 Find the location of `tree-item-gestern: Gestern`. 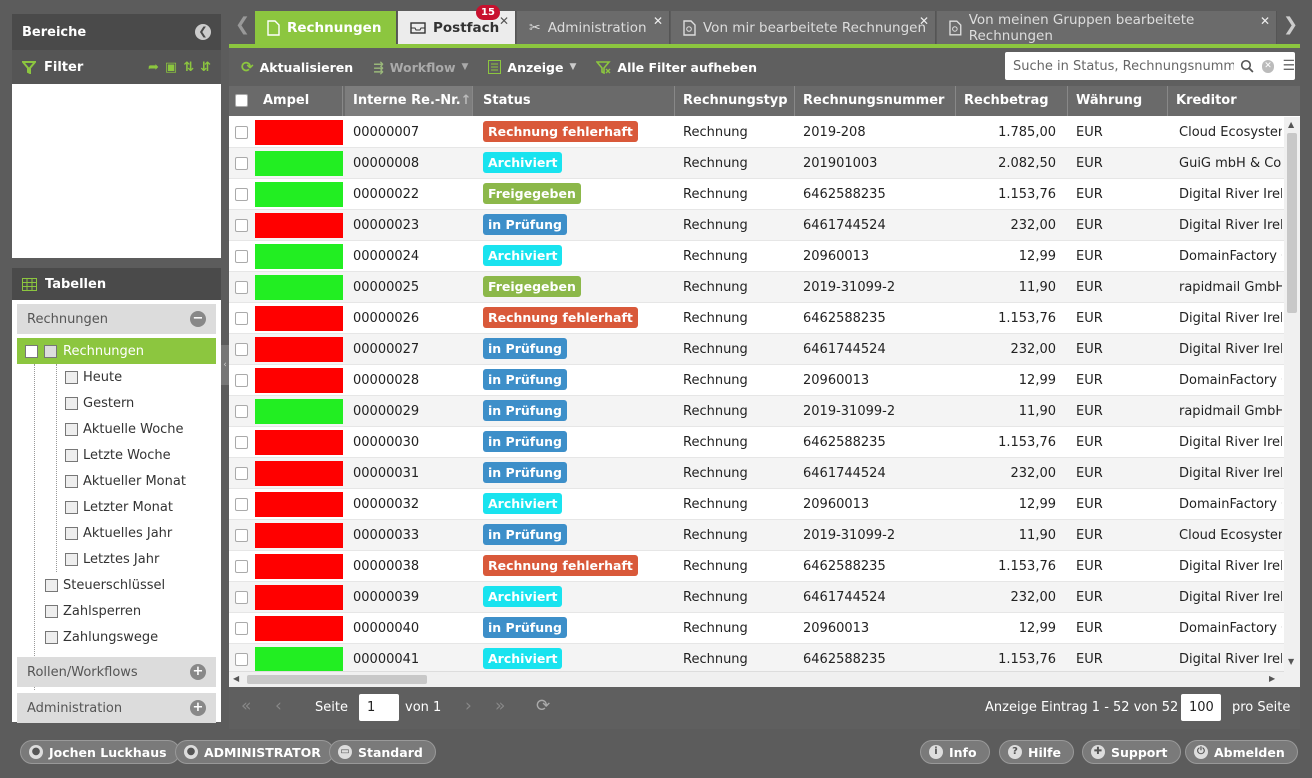

tree-item-gestern: Gestern is located at coordinates (140, 403).